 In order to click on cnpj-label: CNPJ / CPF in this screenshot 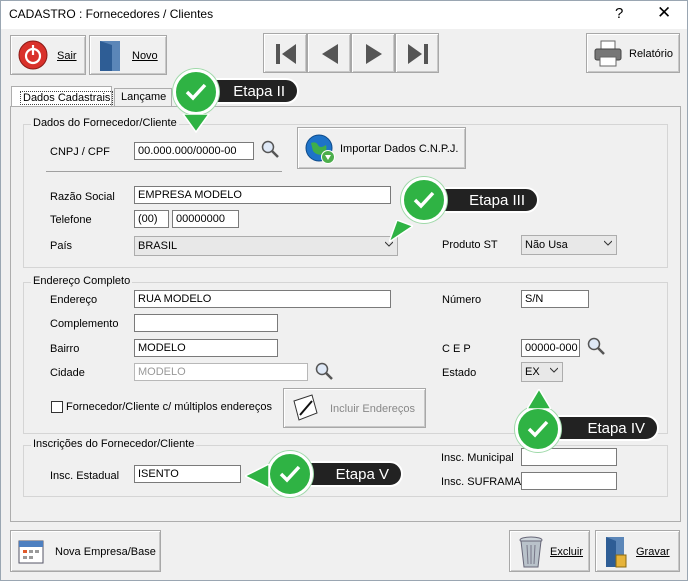, I will do `click(80, 152)`.